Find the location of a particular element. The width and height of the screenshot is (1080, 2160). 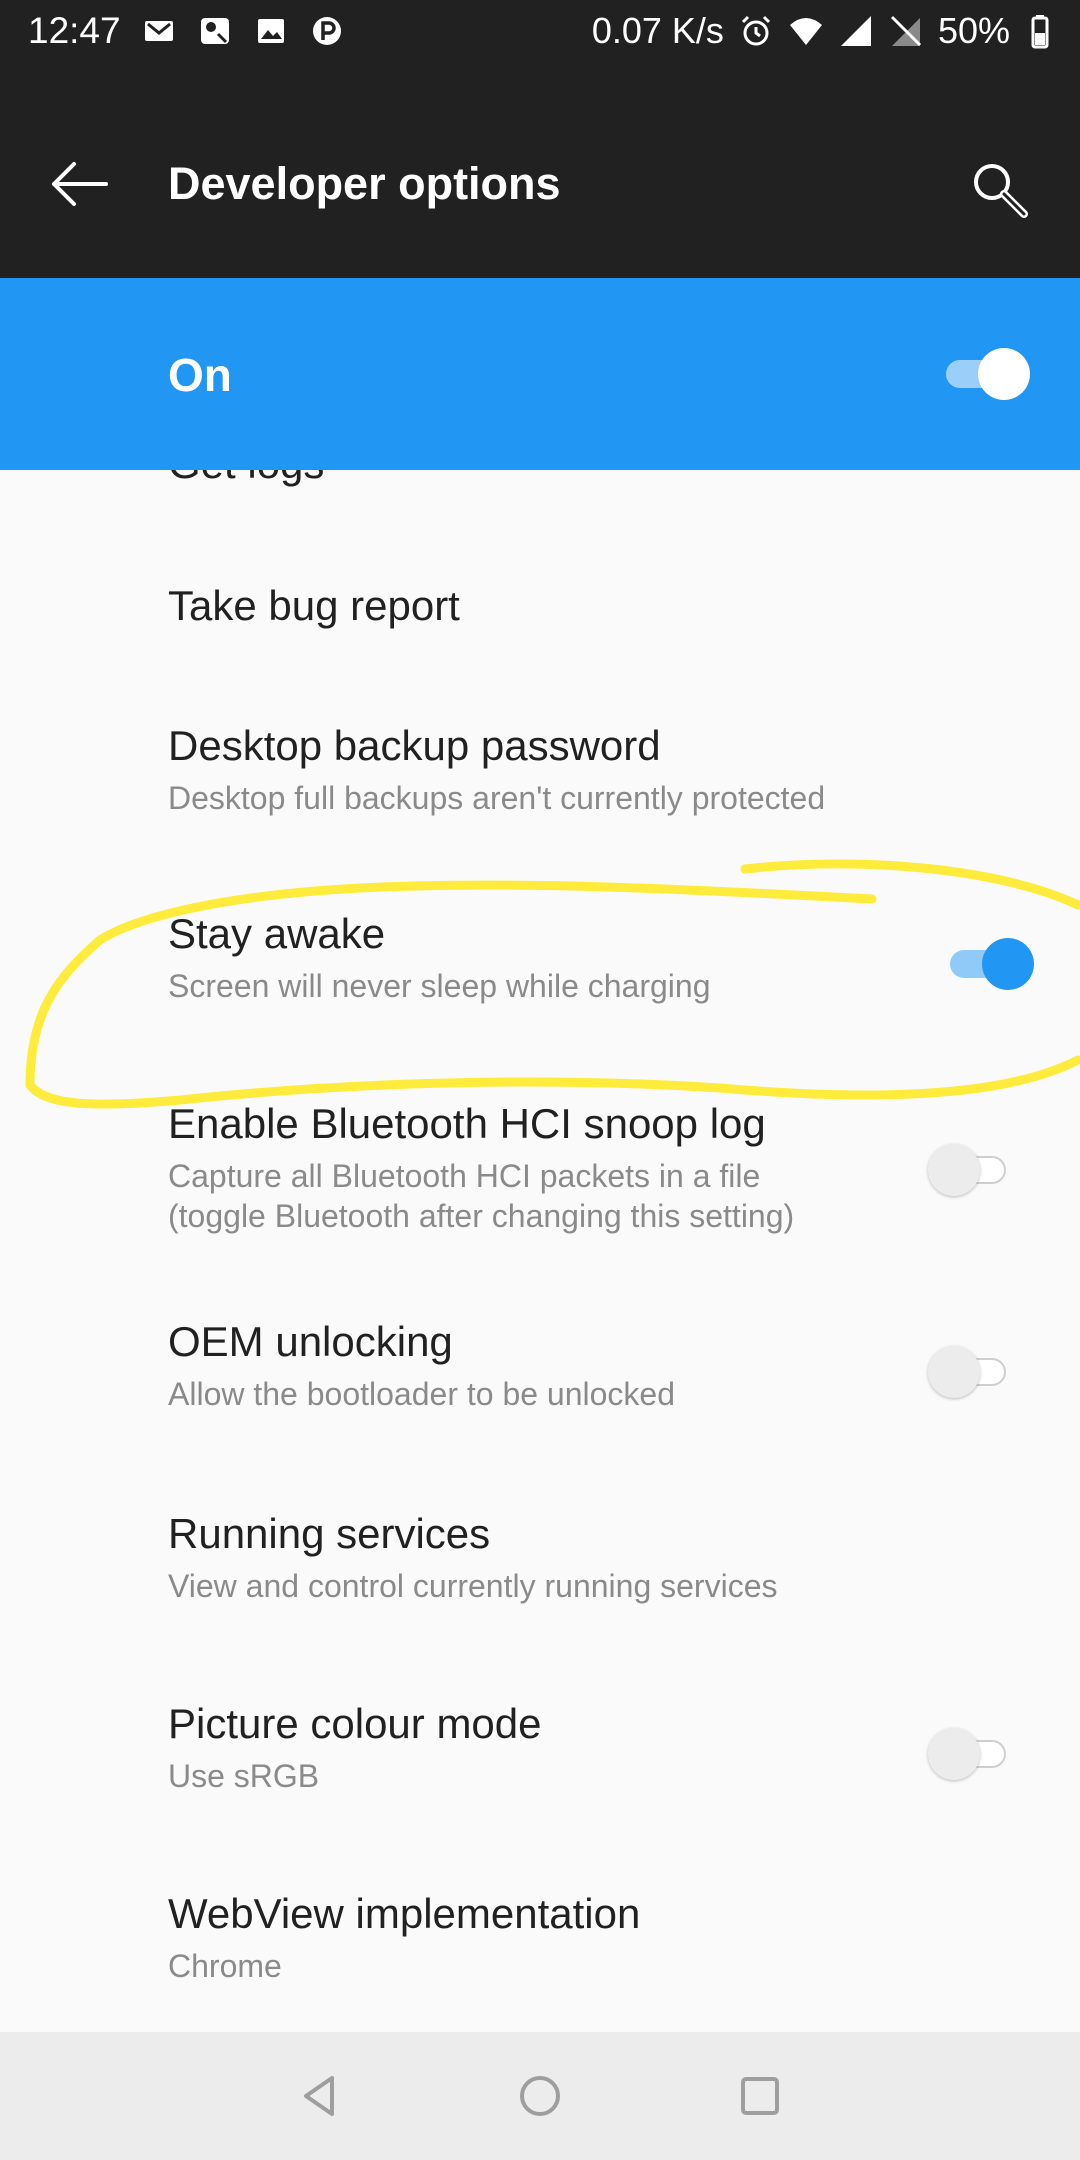

signal-icon is located at coordinates (856, 31).